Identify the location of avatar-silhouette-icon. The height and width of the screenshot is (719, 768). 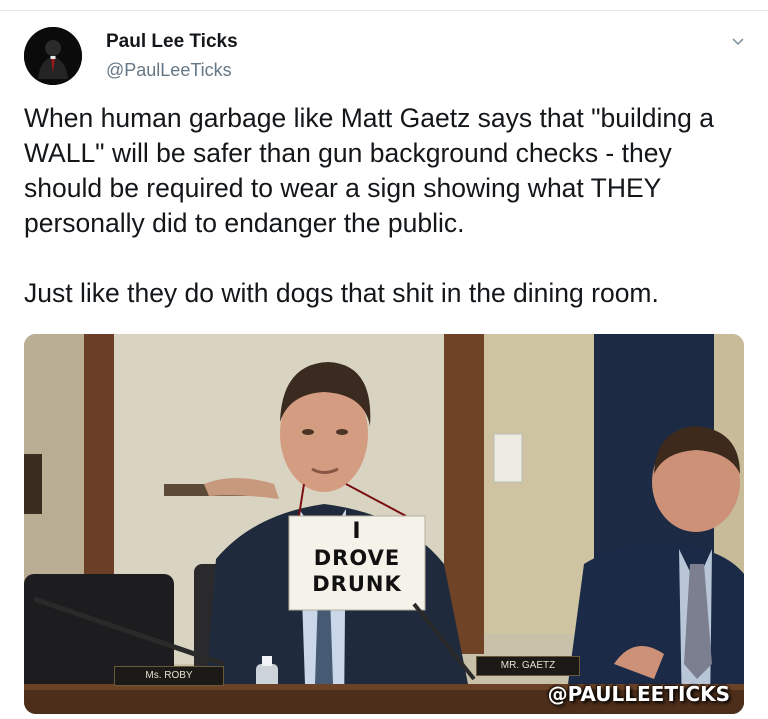
(53, 56).